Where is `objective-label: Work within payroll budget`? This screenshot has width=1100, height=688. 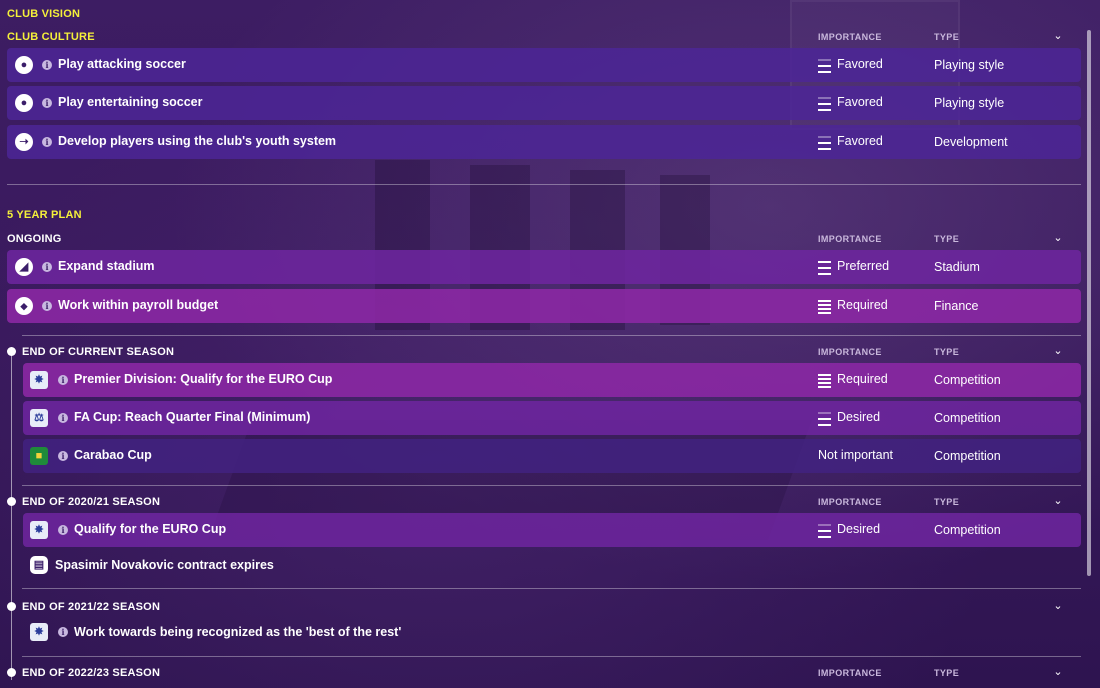 objective-label: Work within payroll budget is located at coordinates (138, 305).